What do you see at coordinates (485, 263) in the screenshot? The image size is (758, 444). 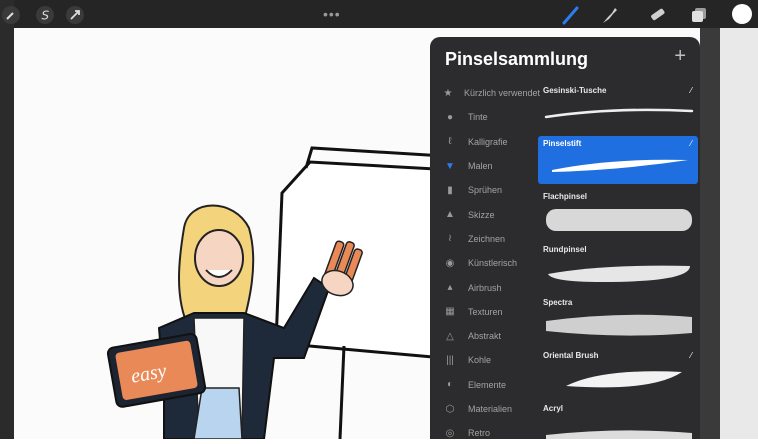 I see `category-artistic: ◉ Künstlerisch` at bounding box center [485, 263].